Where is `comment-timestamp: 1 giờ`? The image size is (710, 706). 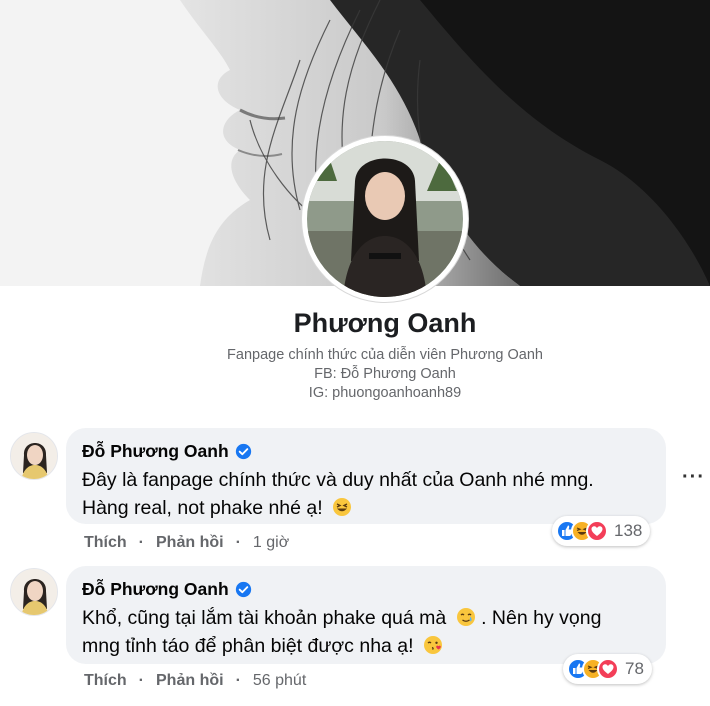
comment-timestamp: 1 giờ is located at coordinates (271, 543).